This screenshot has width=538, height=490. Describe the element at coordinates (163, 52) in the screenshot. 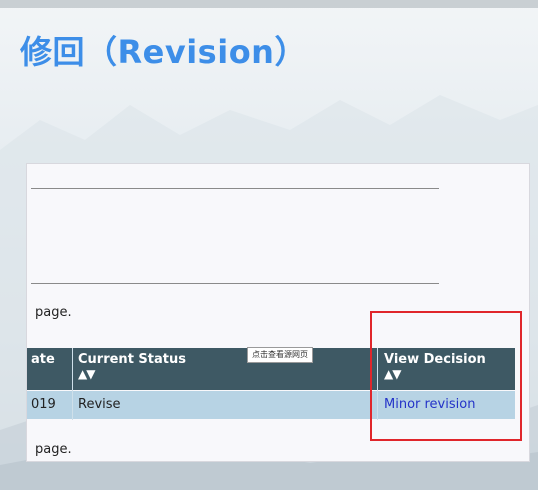

I see `slide-title: 修回（Revision）` at that location.